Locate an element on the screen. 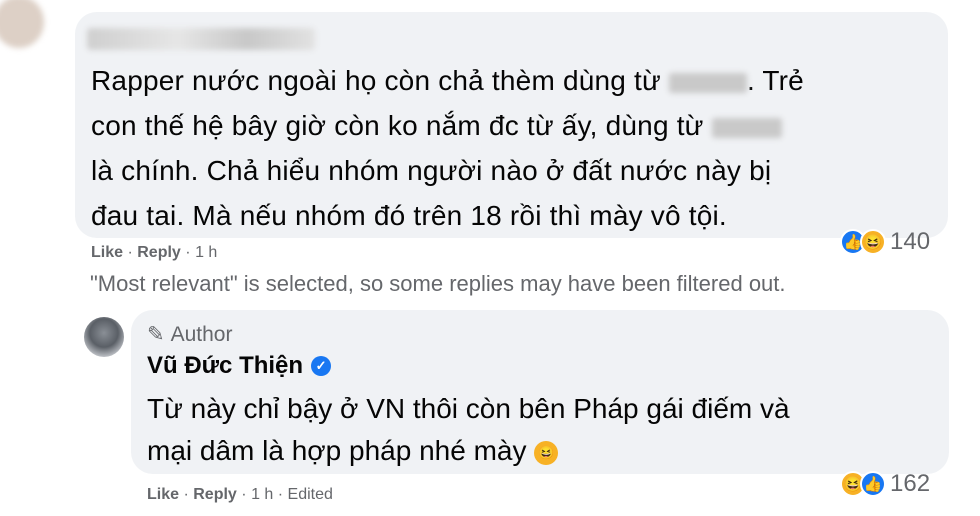 The image size is (980, 516). reply-actions: Like · Reply · 1 h · Edited is located at coordinates (240, 495).